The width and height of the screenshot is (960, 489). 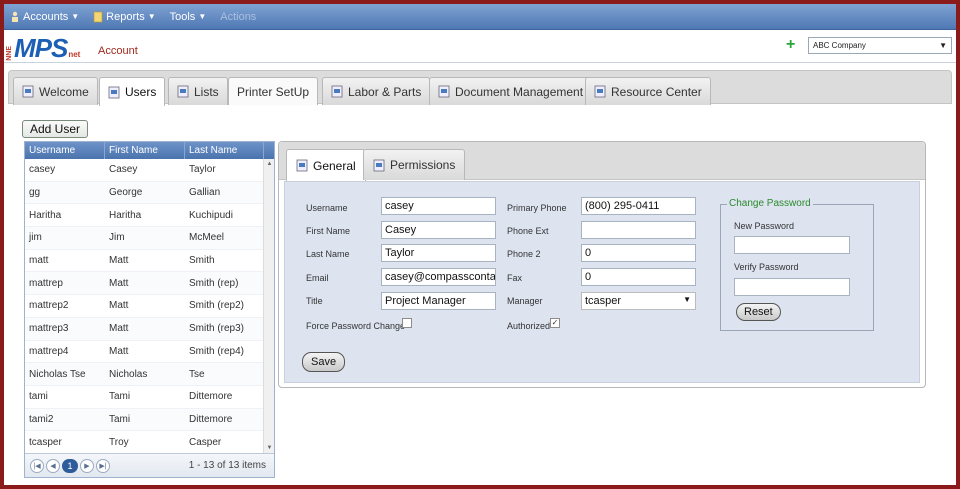 What do you see at coordinates (211, 419) in the screenshot?
I see `cell-last-name: Dittemore` at bounding box center [211, 419].